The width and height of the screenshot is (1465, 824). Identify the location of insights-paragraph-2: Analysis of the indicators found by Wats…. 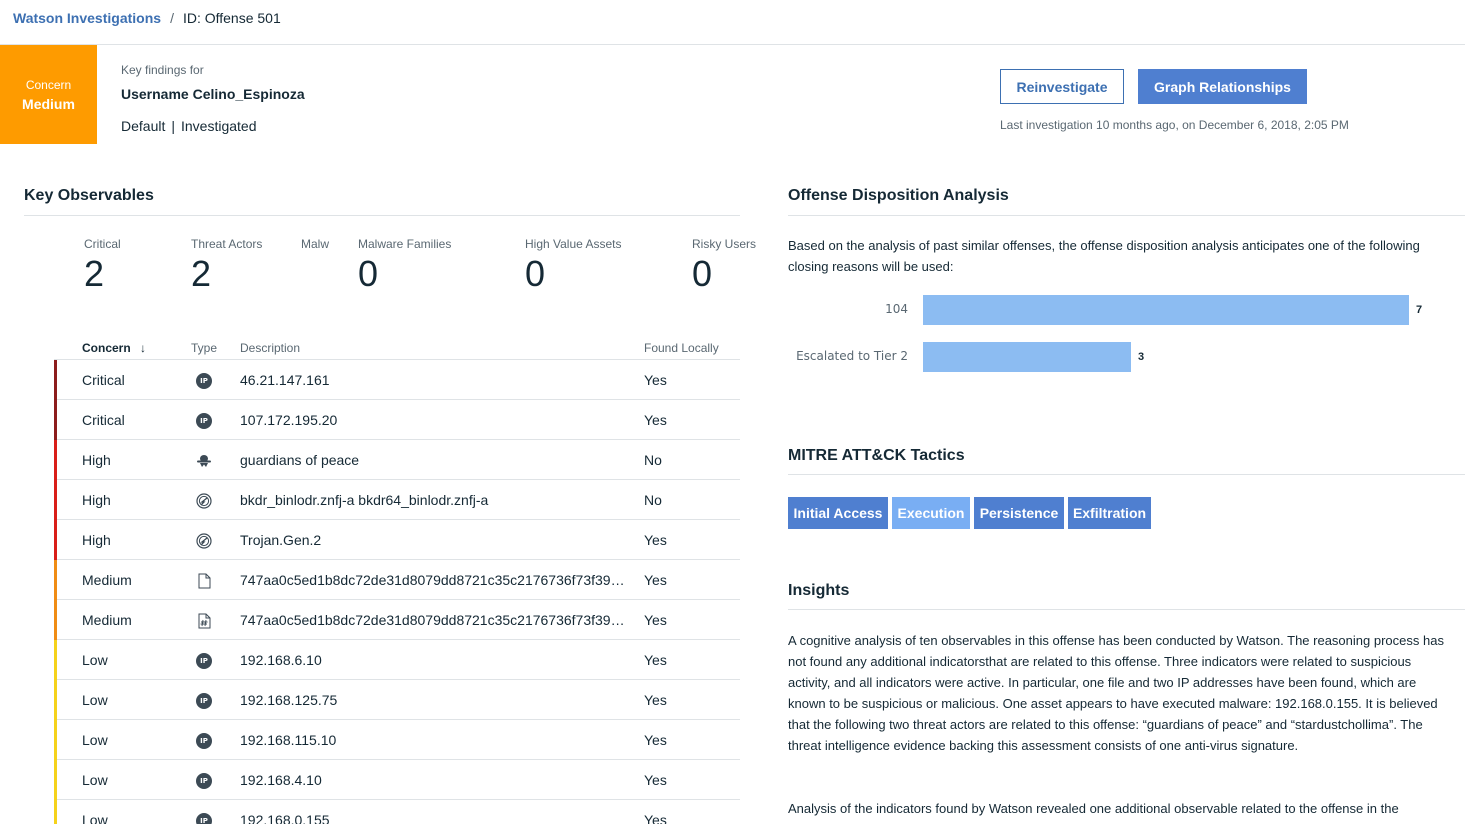
(1093, 808).